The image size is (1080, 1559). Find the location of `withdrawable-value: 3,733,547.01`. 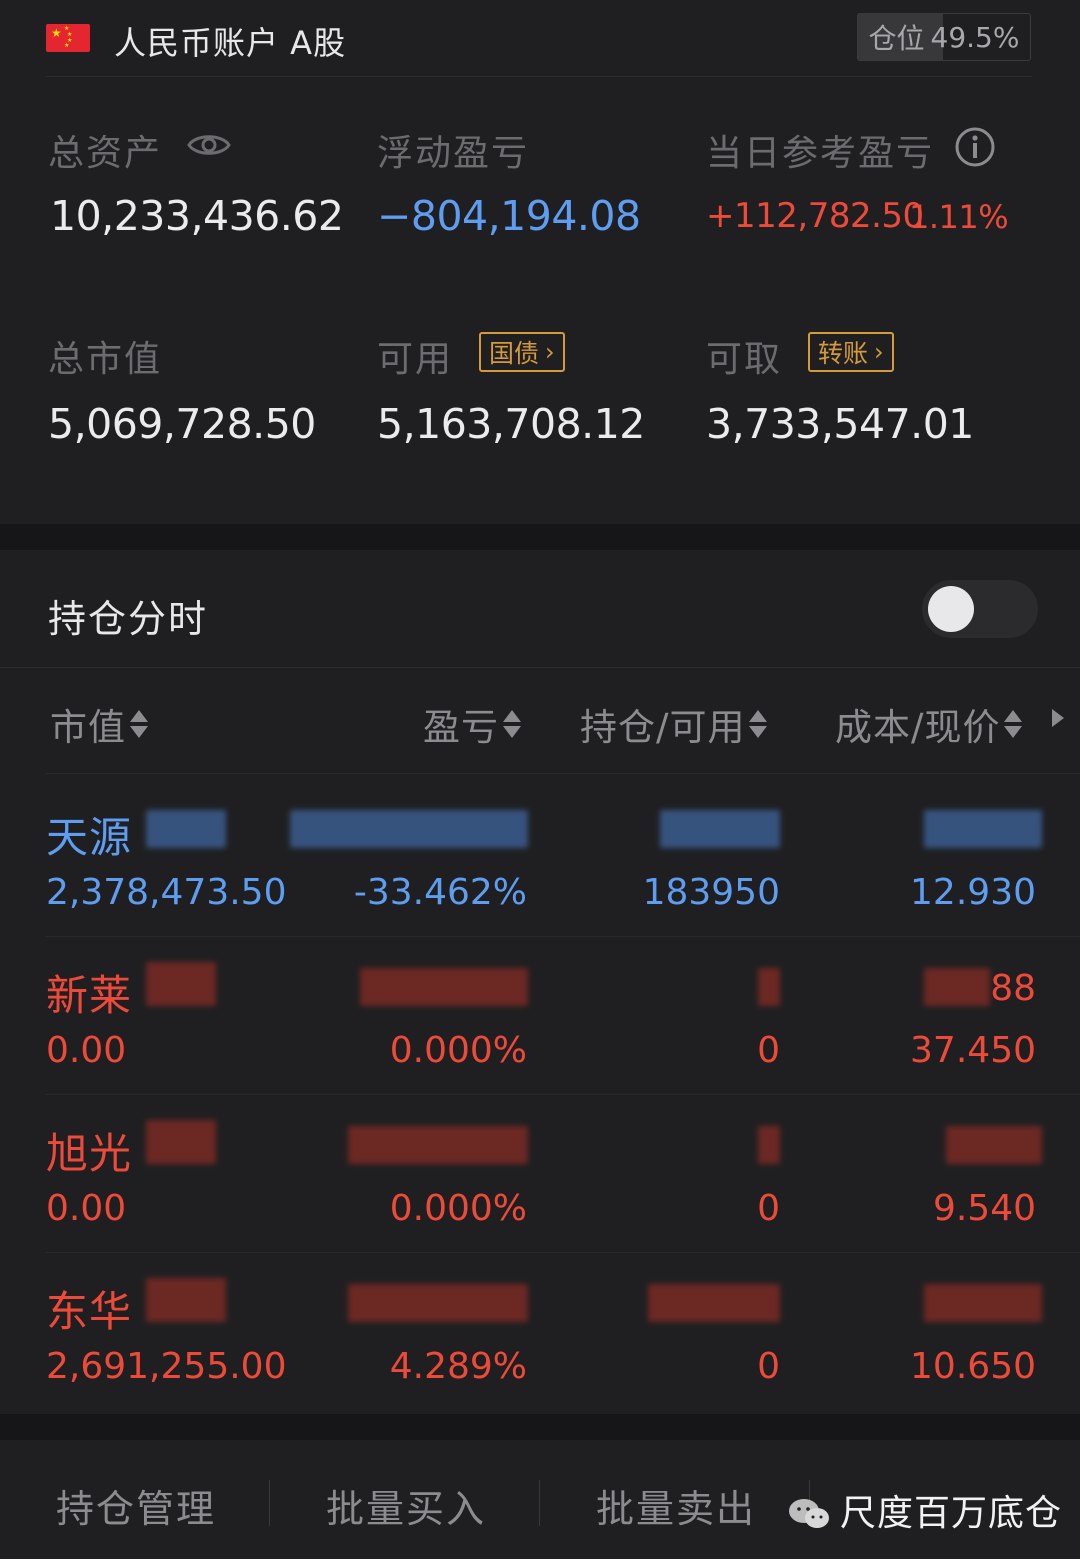

withdrawable-value: 3,733,547.01 is located at coordinates (840, 424).